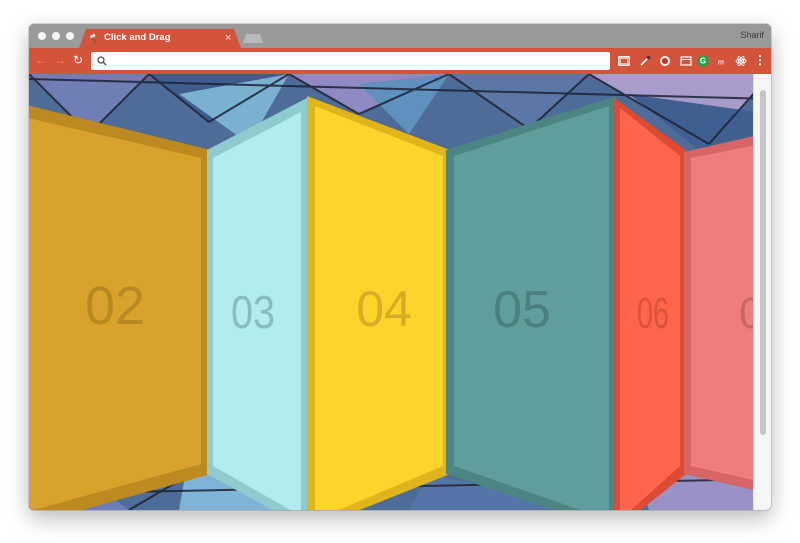 The image size is (800, 543). Describe the element at coordinates (56, 36) in the screenshot. I see `minimize-window-dot` at that location.